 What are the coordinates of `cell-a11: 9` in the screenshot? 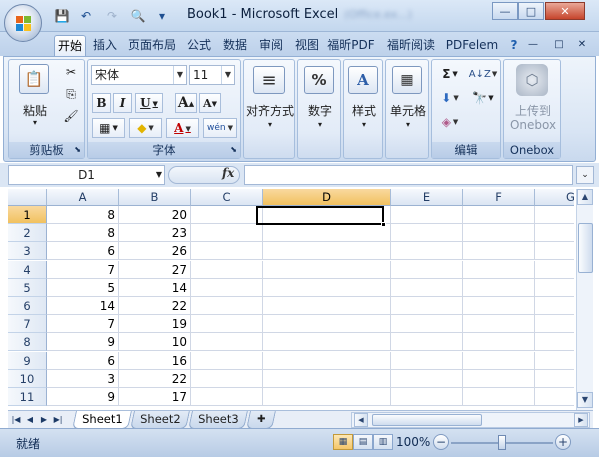 It's located at (83, 397).